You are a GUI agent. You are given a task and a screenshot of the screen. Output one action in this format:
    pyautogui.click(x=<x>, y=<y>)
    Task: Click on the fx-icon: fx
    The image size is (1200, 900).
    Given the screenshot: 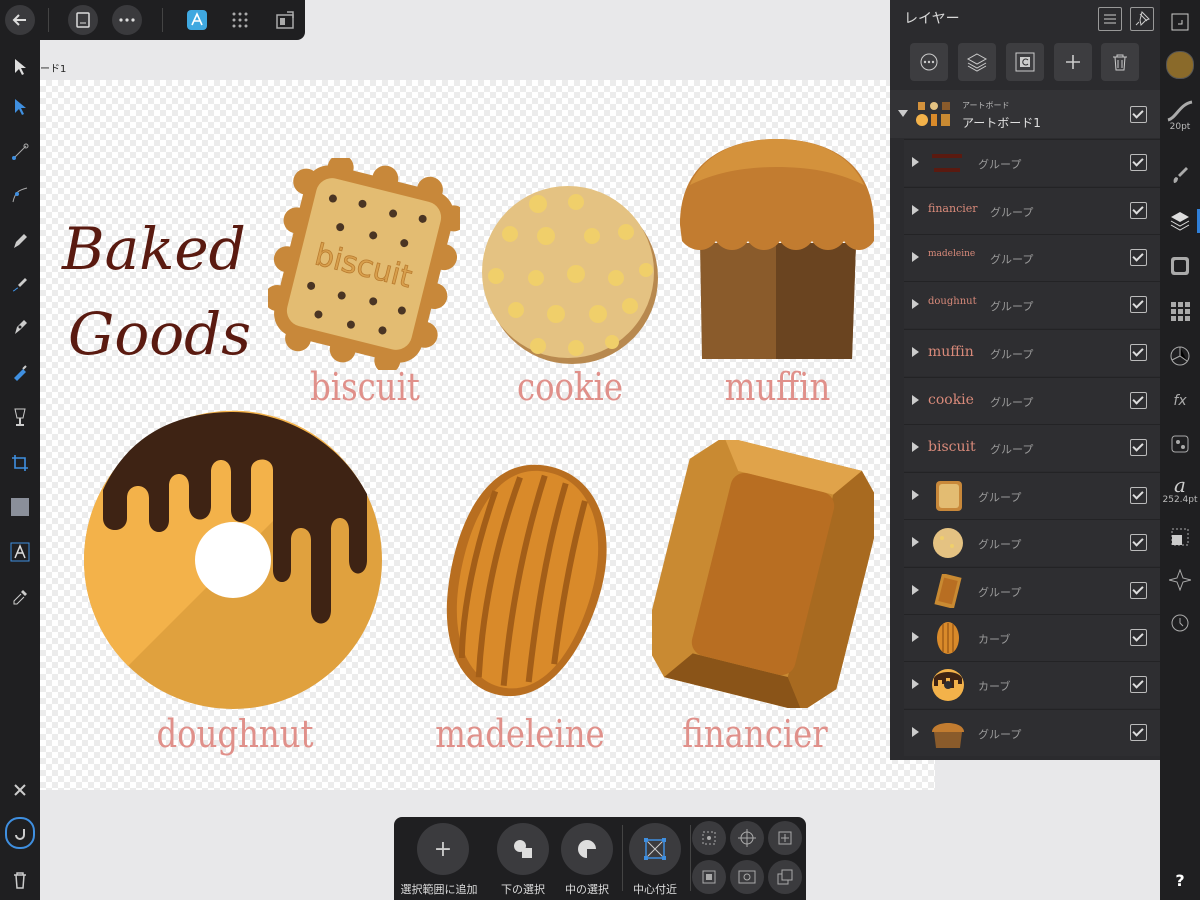 What is the action you would take?
    pyautogui.click(x=1180, y=401)
    